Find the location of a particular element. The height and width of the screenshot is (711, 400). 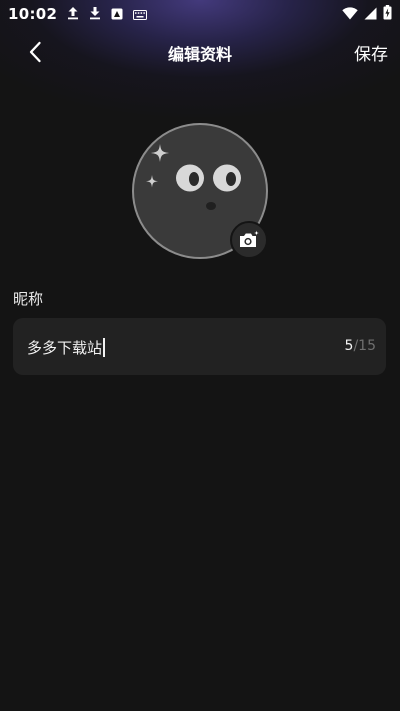

download-icon is located at coordinates (95, 14).